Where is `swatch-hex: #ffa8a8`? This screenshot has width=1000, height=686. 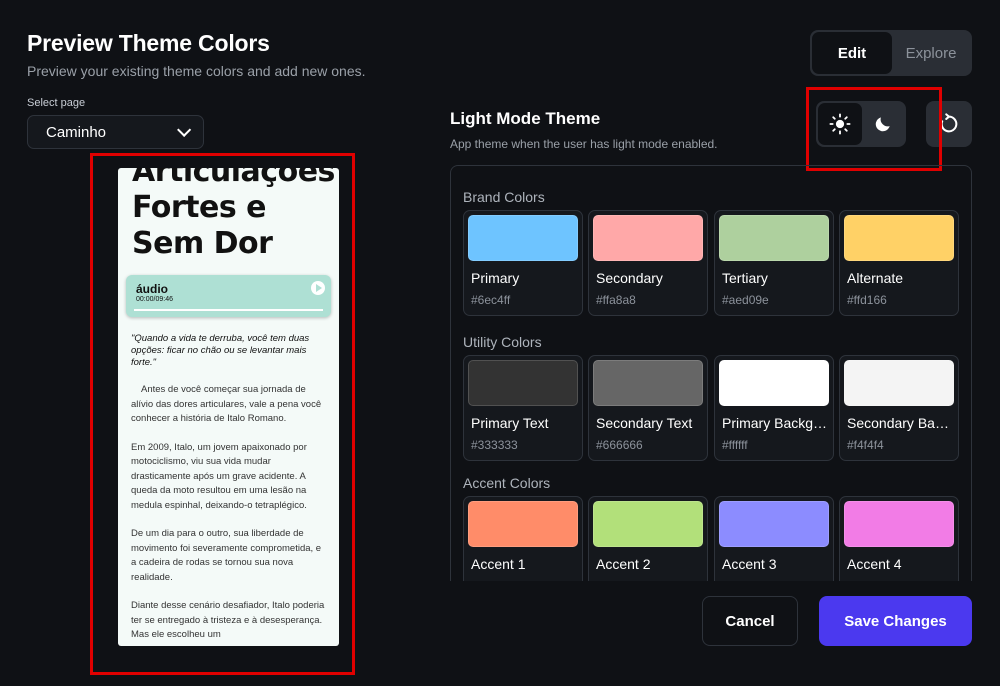 swatch-hex: #ffa8a8 is located at coordinates (616, 300).